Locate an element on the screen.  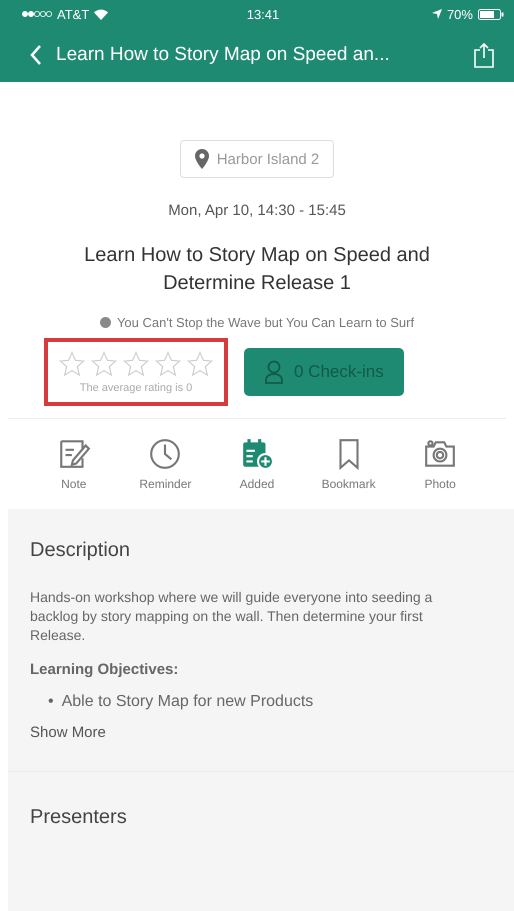
wifi-icon is located at coordinates (101, 14).